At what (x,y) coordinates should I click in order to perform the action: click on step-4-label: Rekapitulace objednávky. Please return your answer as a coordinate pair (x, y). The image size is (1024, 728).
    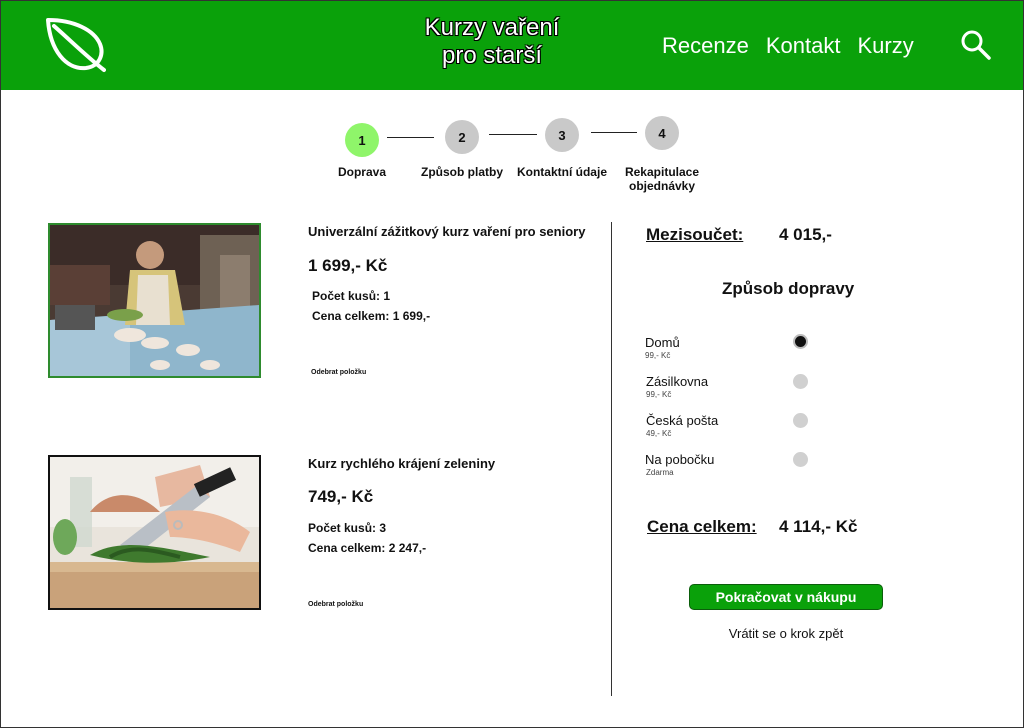
    Looking at the image, I should click on (662, 179).